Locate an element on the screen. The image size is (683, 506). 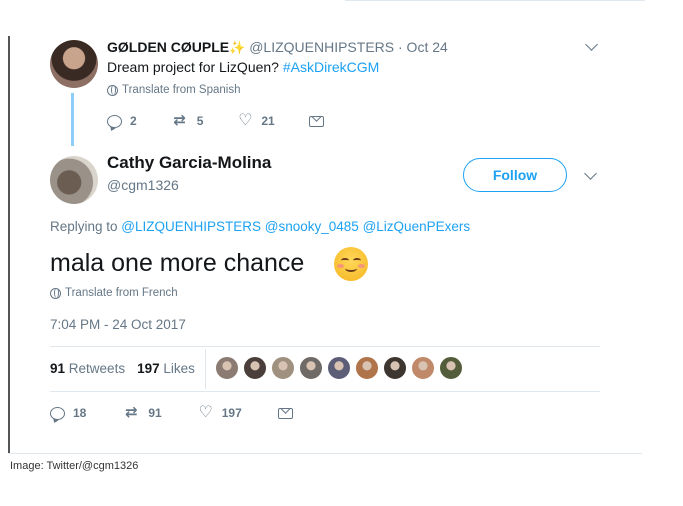
translate-label: Translate from Spanish is located at coordinates (181, 90).